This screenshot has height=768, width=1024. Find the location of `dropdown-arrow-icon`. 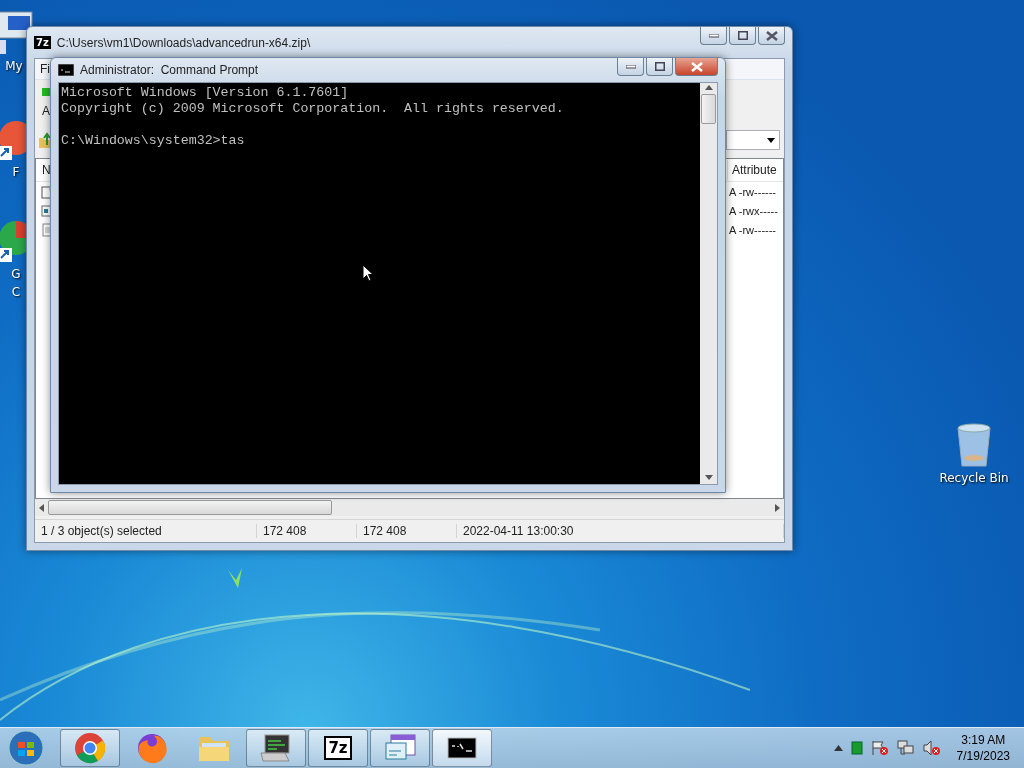

dropdown-arrow-icon is located at coordinates (771, 140).